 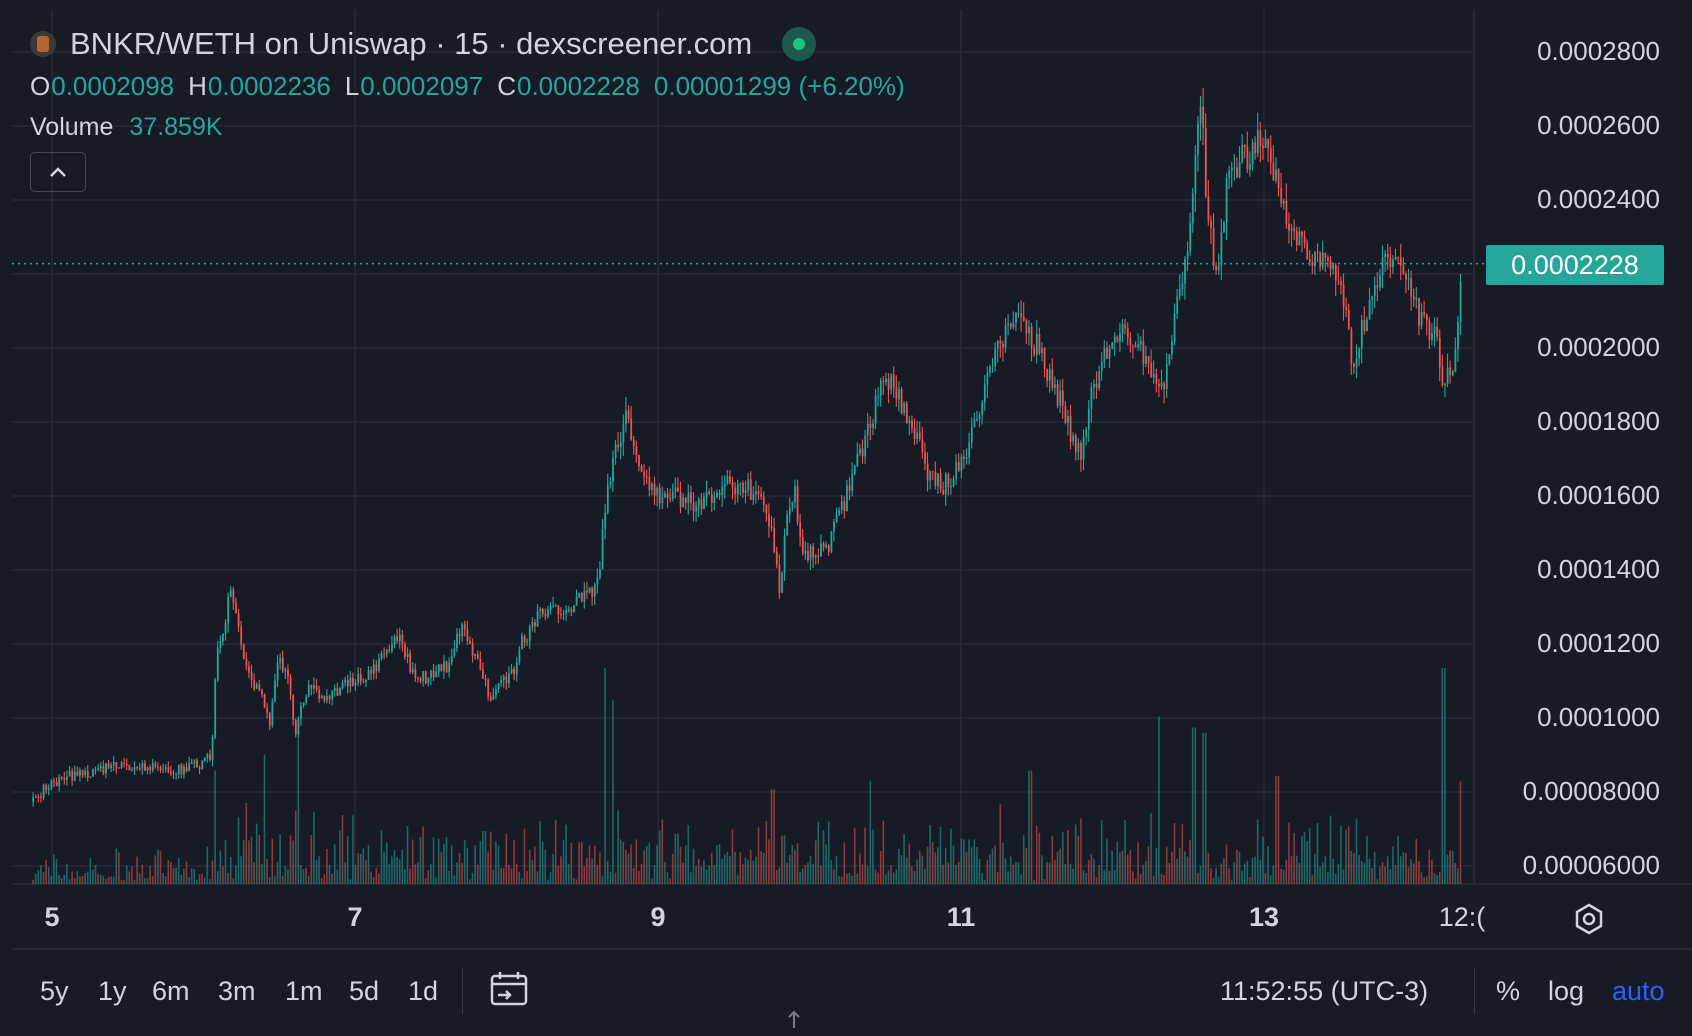 What do you see at coordinates (423, 991) in the screenshot?
I see `range-1d-button: 1d` at bounding box center [423, 991].